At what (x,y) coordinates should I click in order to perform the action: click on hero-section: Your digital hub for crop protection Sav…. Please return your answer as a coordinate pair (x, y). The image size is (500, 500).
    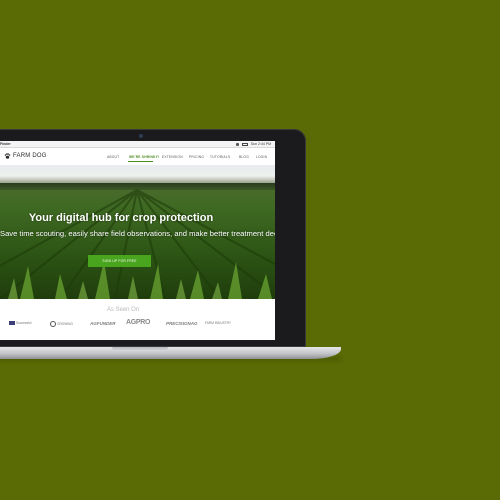
    Looking at the image, I should click on (137, 232).